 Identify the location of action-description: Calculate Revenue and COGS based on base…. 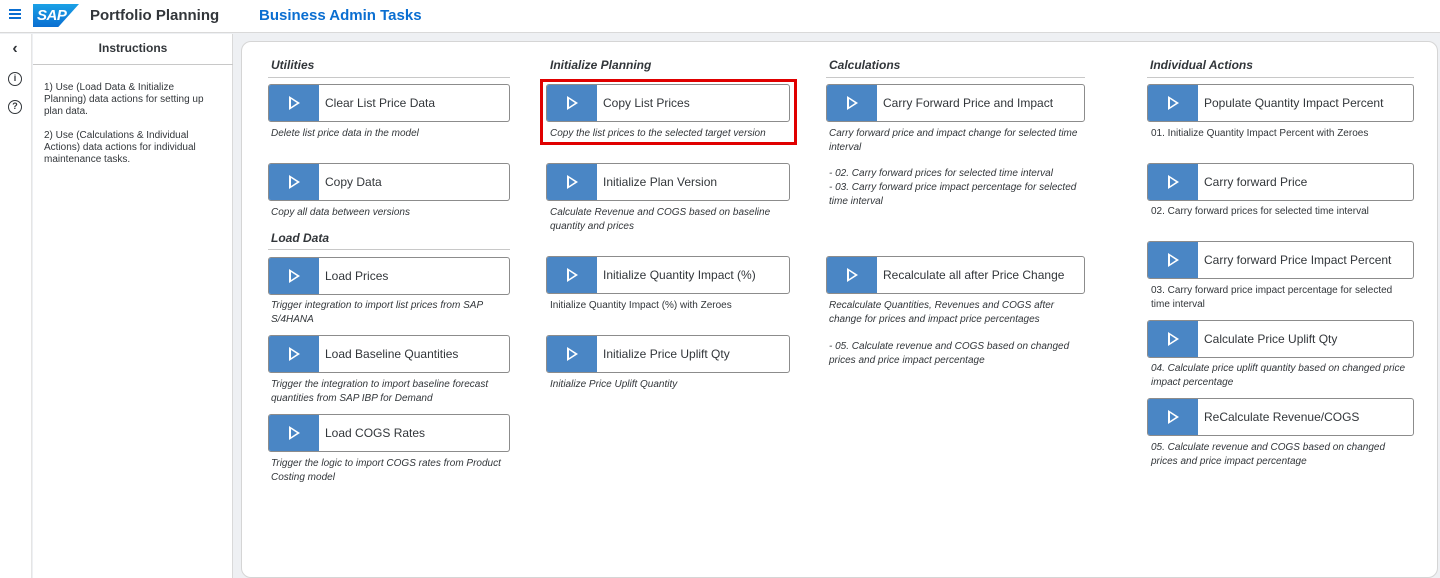
(660, 219).